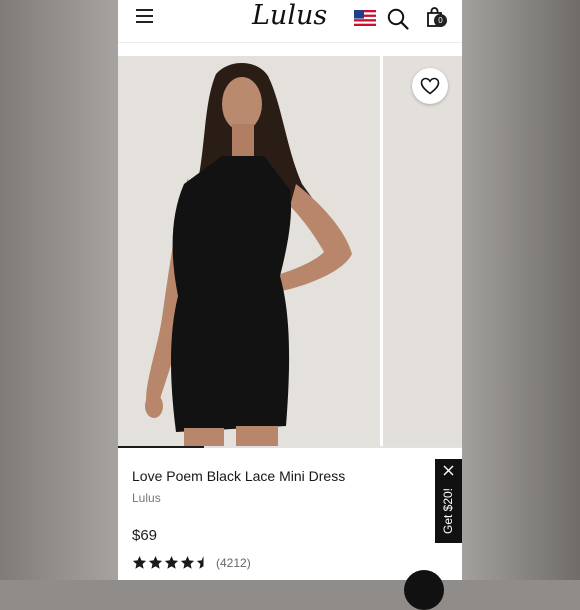  What do you see at coordinates (290, 447) in the screenshot?
I see `gallery-progress-bar` at bounding box center [290, 447].